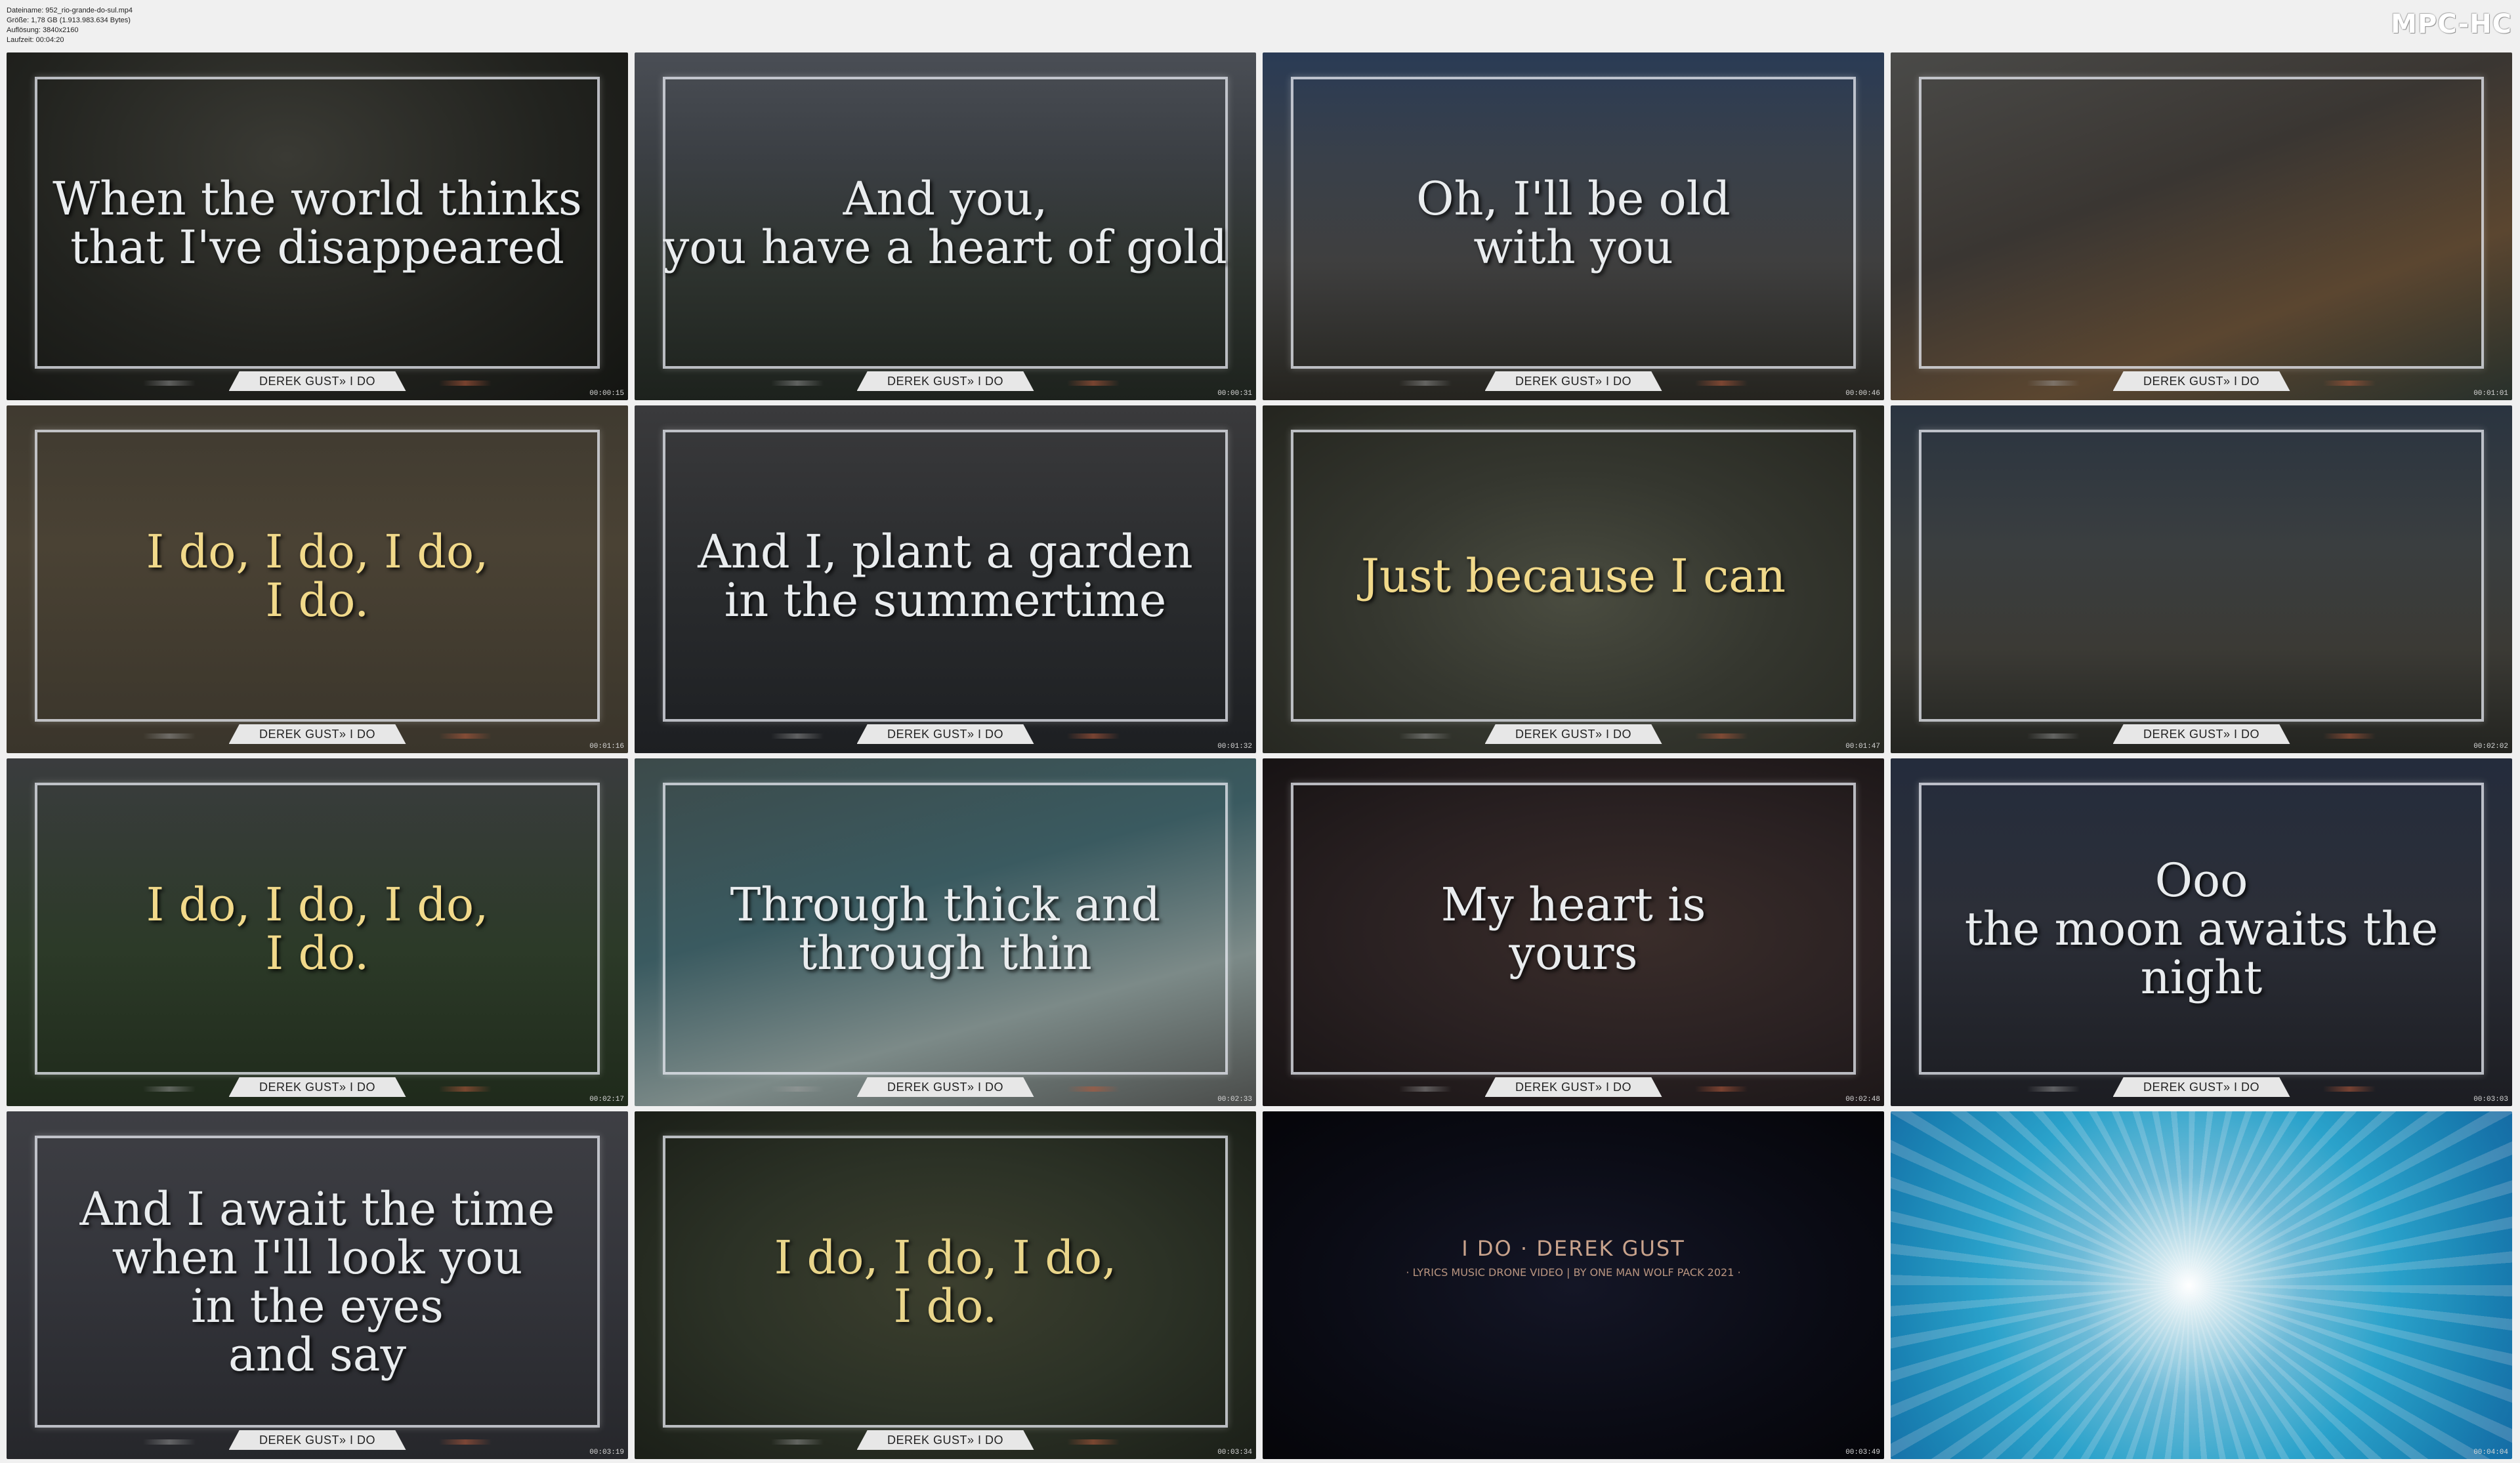  I want to click on lyric-text: Through thick and through thin, so click(945, 929).